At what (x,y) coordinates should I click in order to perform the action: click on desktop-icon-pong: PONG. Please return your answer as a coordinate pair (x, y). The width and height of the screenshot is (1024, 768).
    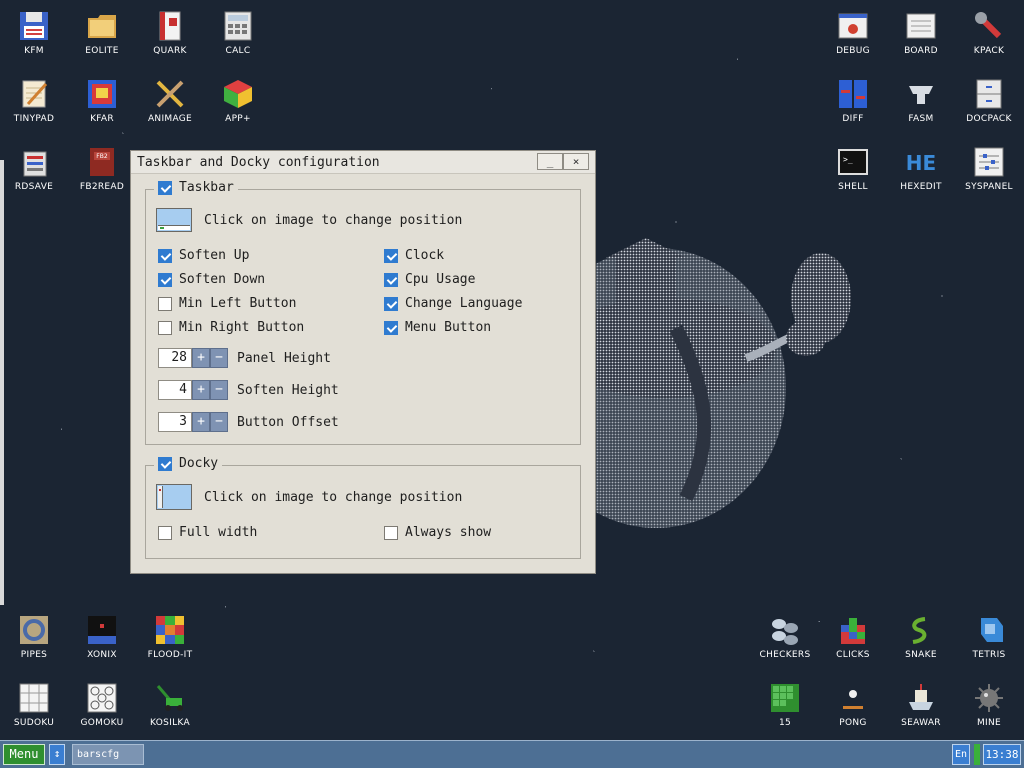
    Looking at the image, I should click on (853, 706).